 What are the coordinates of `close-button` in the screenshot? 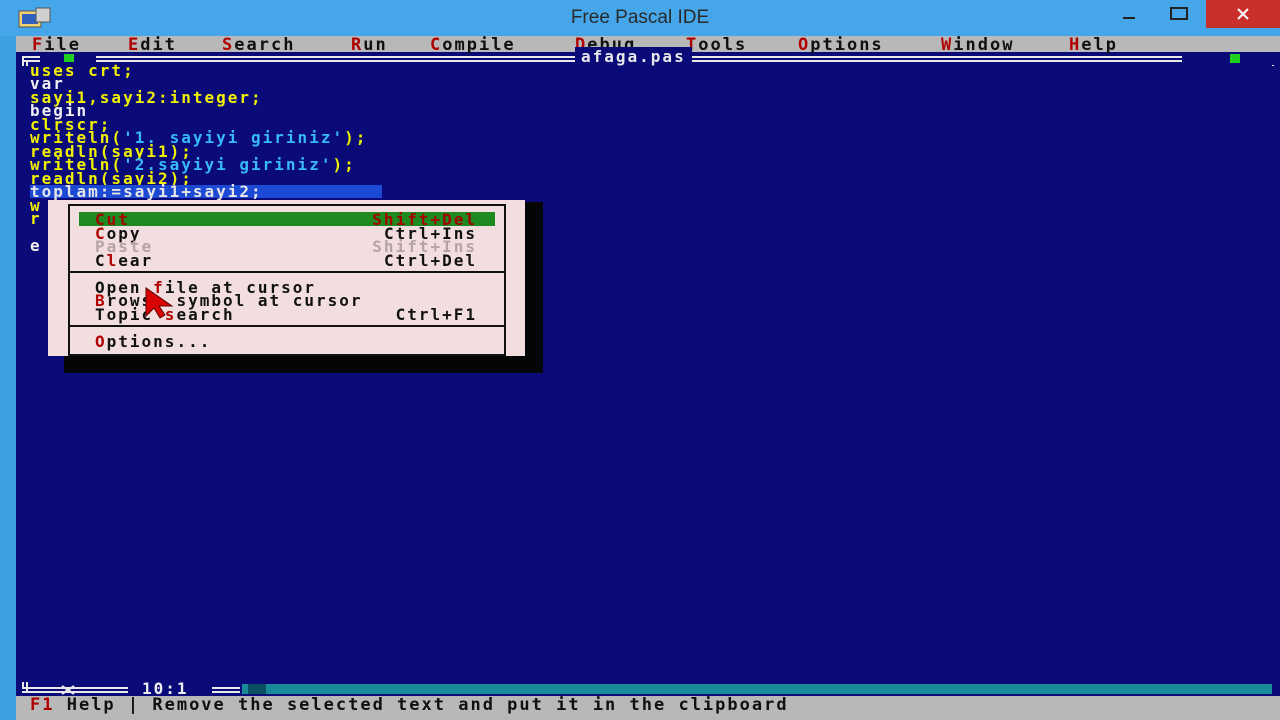 It's located at (1243, 14).